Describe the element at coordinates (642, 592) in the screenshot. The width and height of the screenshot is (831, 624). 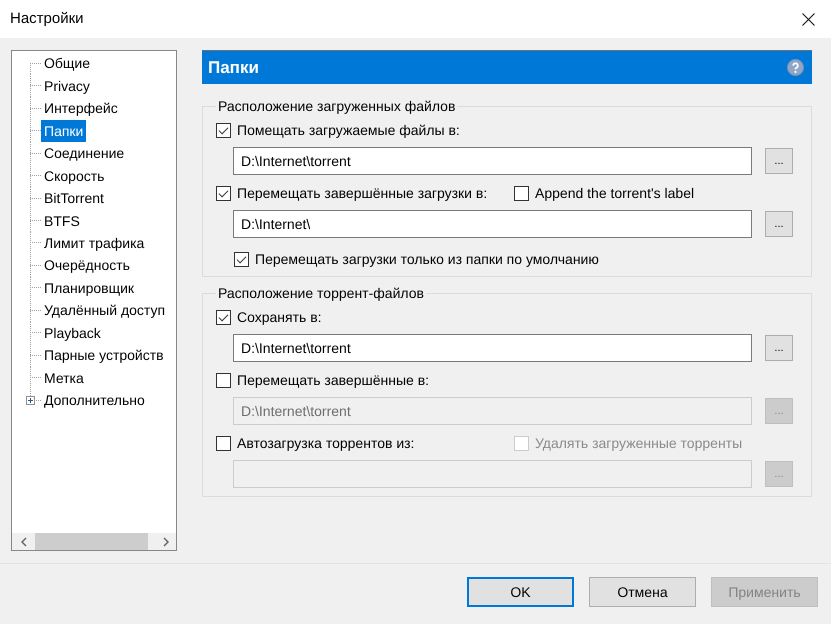
I see `dialog-button: Отмена` at that location.